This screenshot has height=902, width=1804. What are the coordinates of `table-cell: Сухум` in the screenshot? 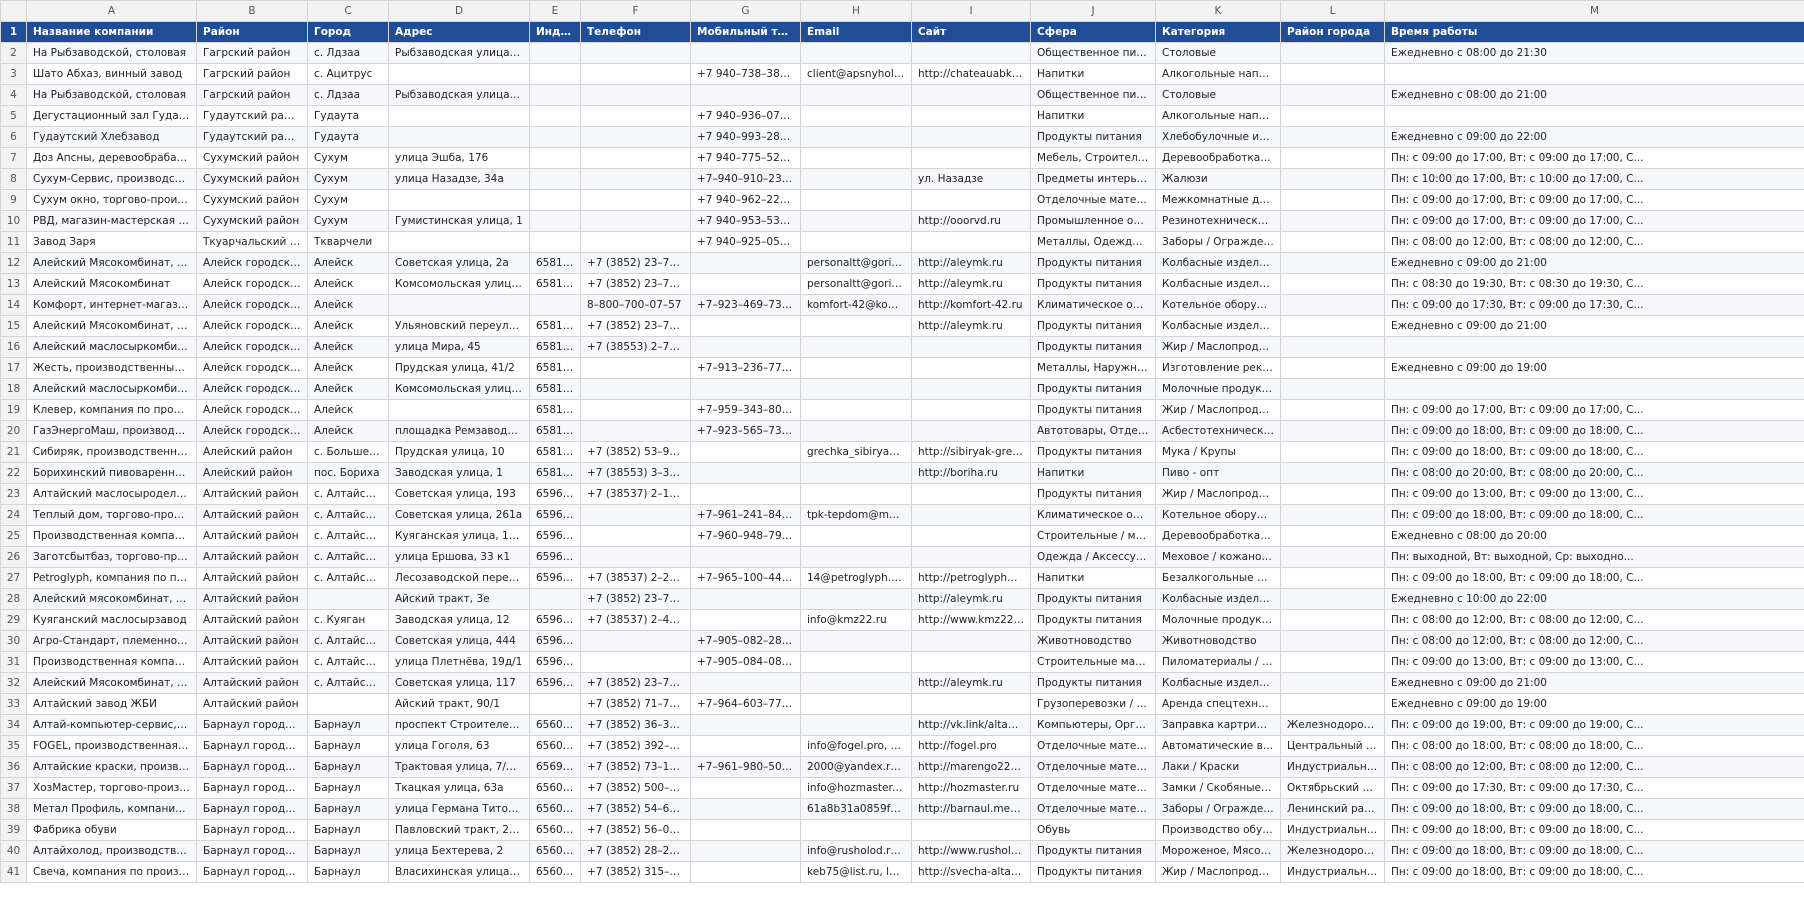 It's located at (348, 221).